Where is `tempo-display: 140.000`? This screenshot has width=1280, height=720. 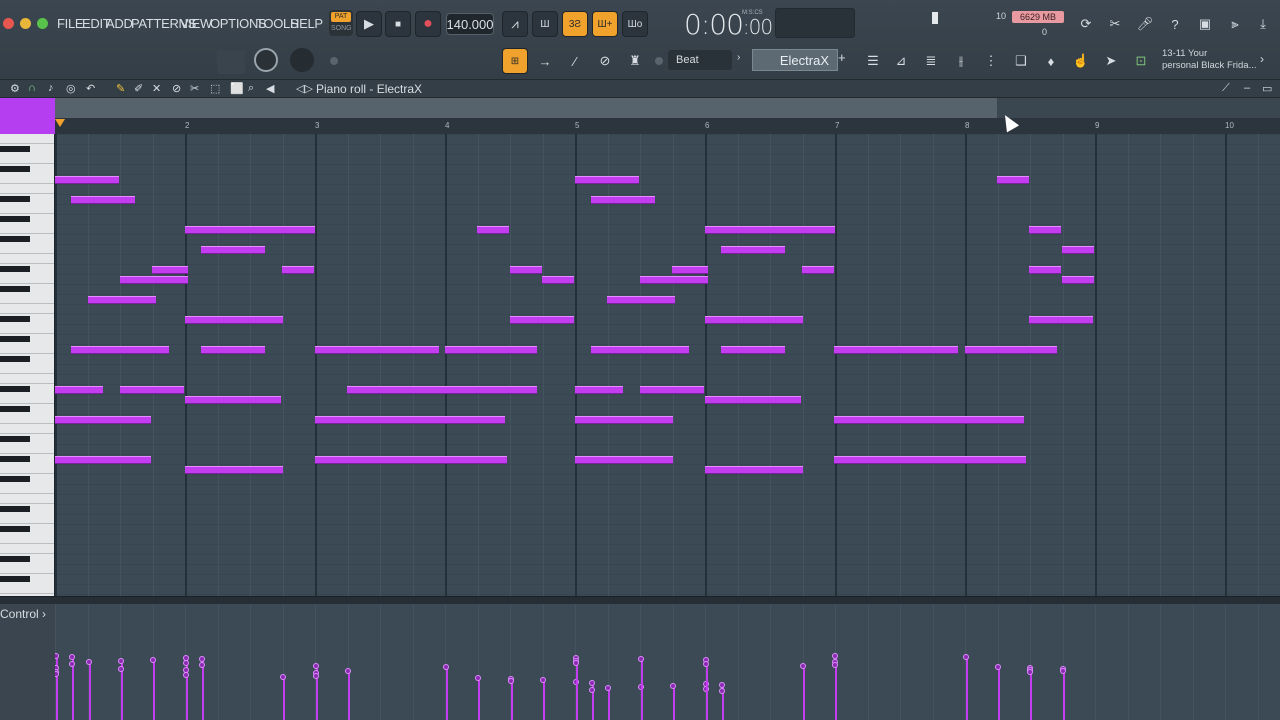
tempo-display: 140.000 is located at coordinates (470, 24).